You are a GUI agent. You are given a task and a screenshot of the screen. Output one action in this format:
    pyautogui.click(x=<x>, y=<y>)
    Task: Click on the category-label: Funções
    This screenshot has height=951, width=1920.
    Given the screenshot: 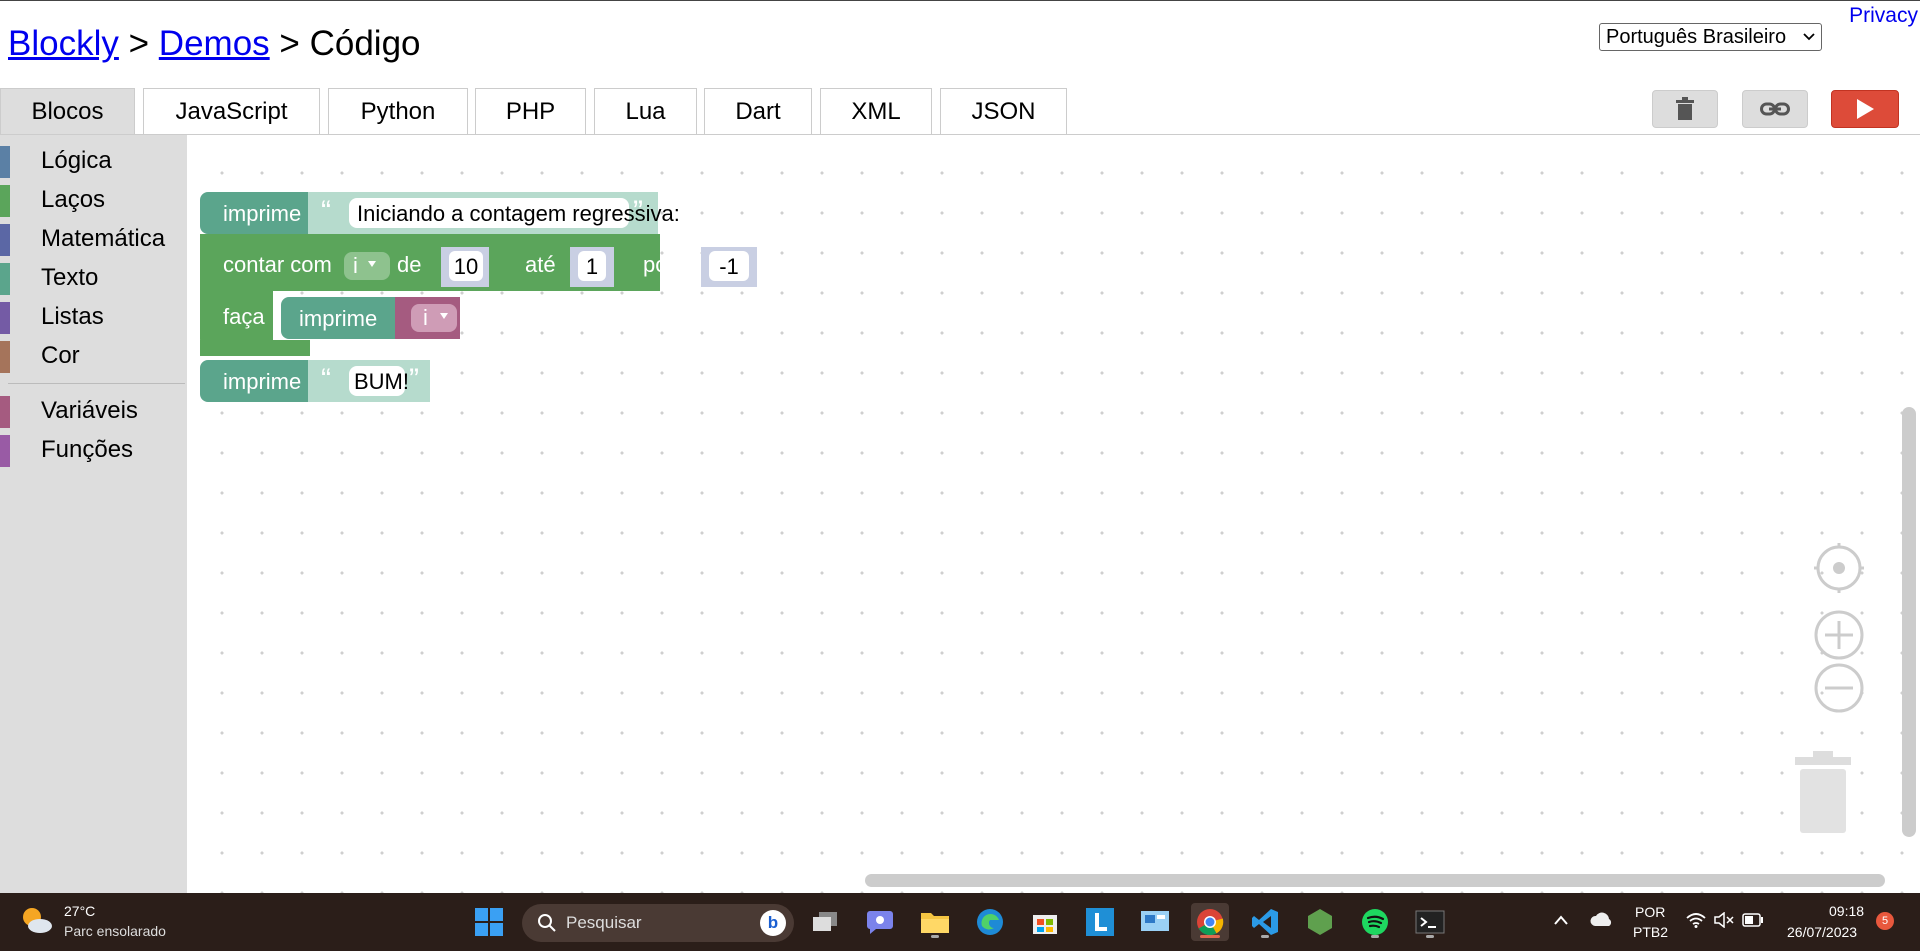 What is the action you would take?
    pyautogui.click(x=87, y=449)
    